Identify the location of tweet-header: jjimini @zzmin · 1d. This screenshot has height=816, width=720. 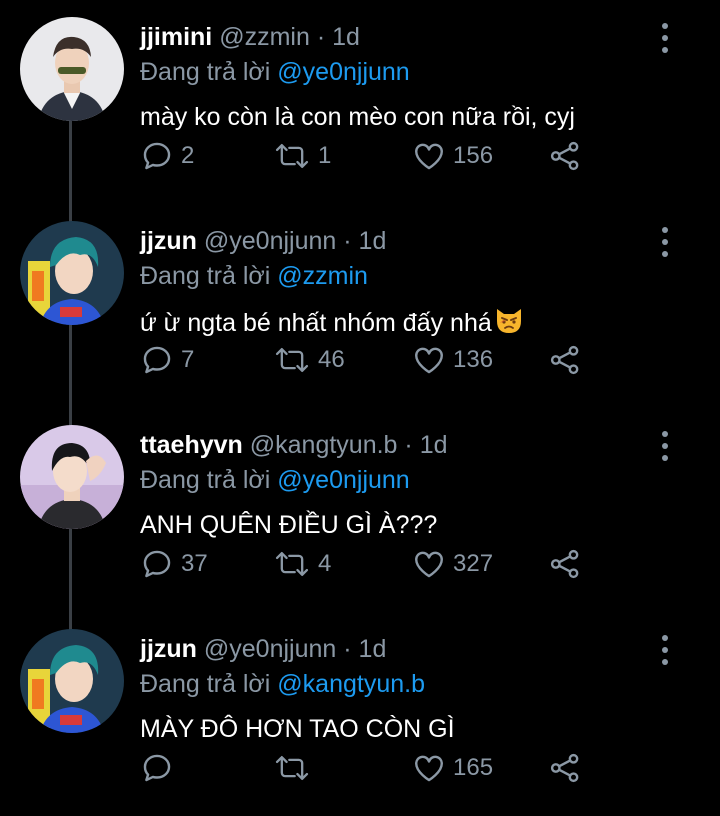
(250, 37).